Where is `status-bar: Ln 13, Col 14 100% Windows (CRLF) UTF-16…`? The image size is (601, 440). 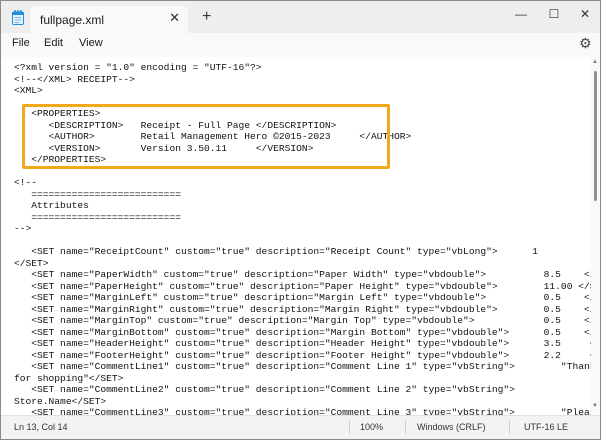 status-bar: Ln 13, Col 14 100% Windows (CRLF) UTF-16… is located at coordinates (300, 427).